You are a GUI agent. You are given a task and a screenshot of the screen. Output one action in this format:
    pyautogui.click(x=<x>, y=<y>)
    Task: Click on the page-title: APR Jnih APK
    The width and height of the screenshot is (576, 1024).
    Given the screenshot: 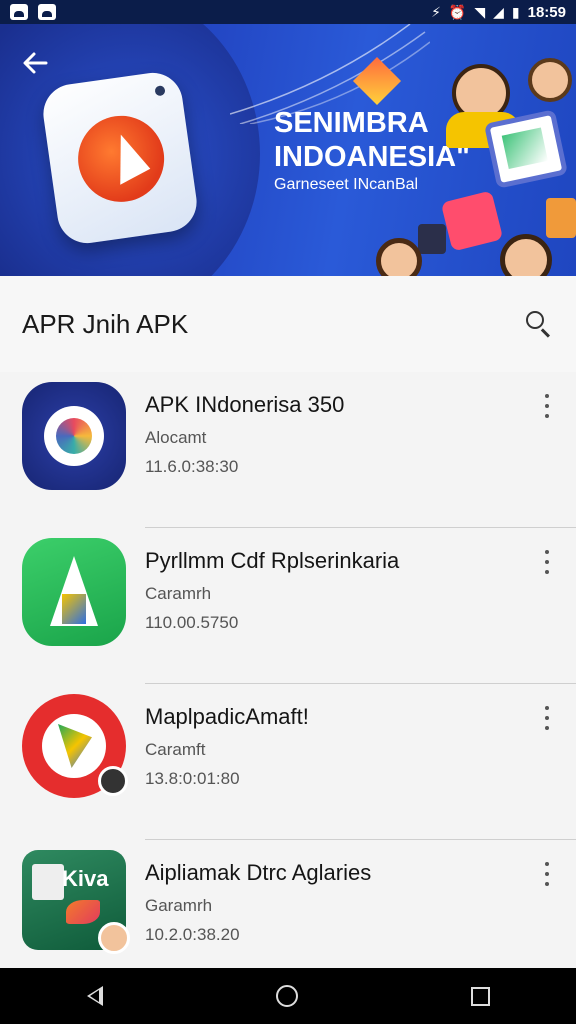 What is the action you would take?
    pyautogui.click(x=105, y=323)
    